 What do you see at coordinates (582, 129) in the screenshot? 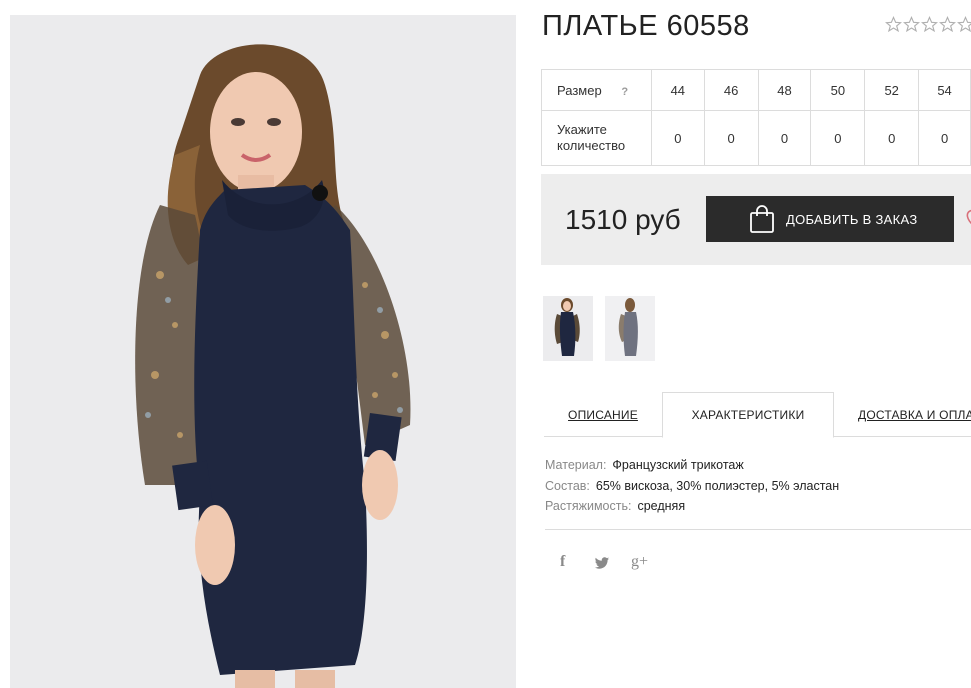
I see `quantity-label-line1: Укажите` at bounding box center [582, 129].